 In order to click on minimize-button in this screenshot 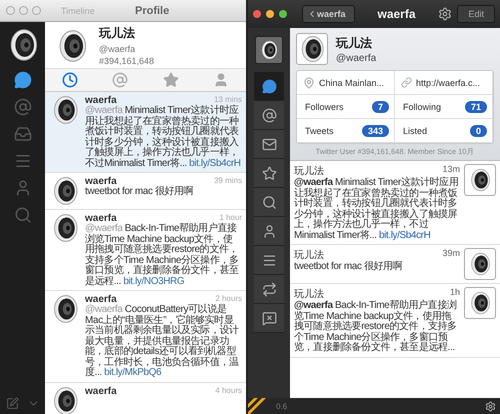, I will do `click(270, 14)`.